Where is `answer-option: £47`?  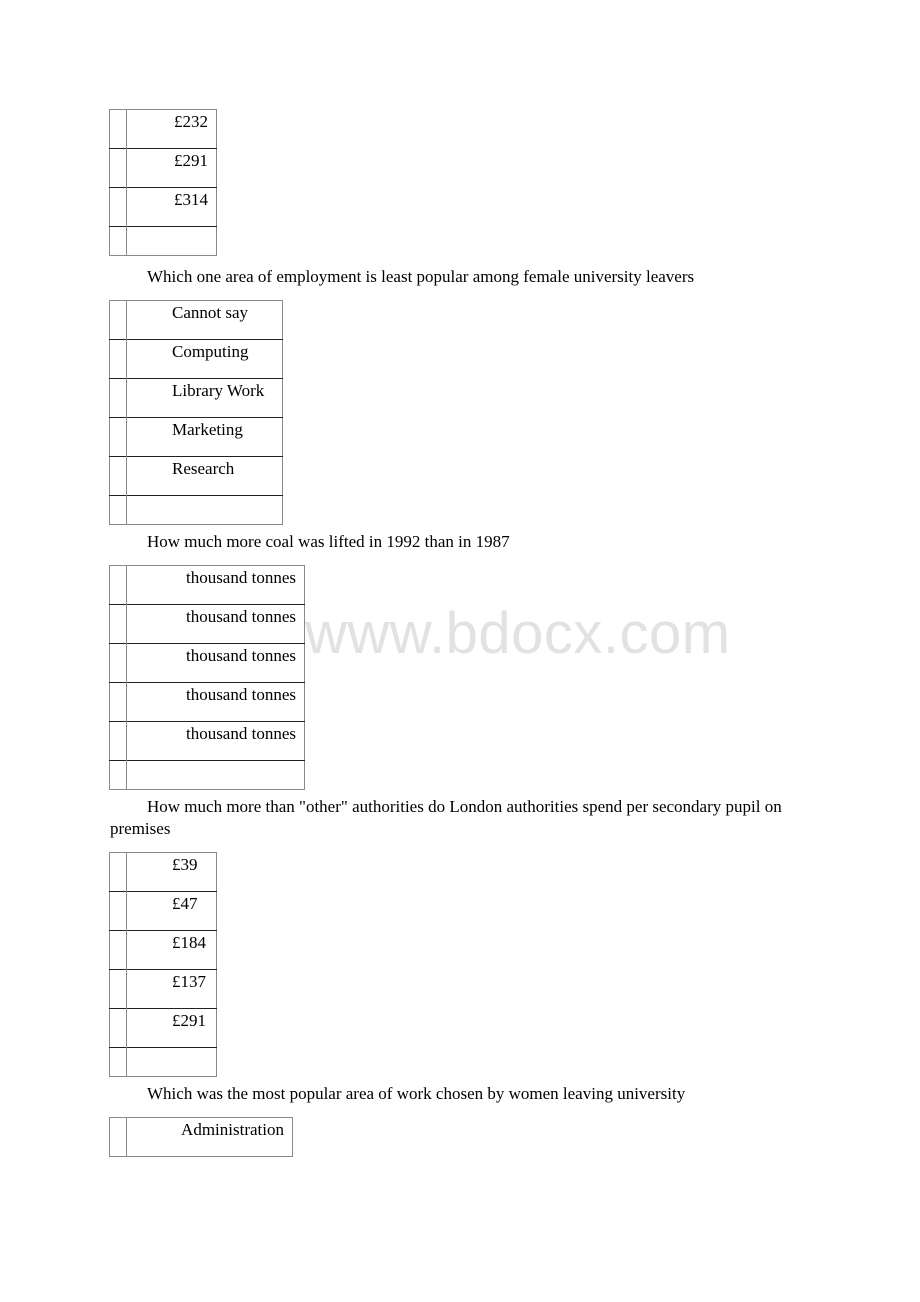 answer-option: £47 is located at coordinates (163, 911).